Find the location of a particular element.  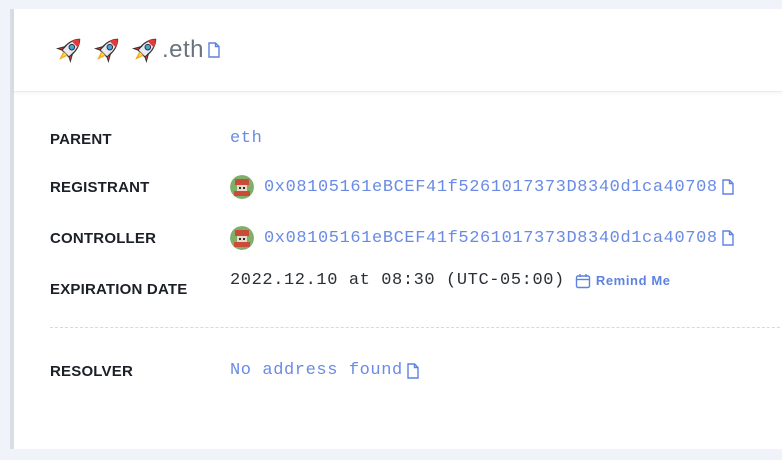

parent-label: PARENT is located at coordinates (81, 139).